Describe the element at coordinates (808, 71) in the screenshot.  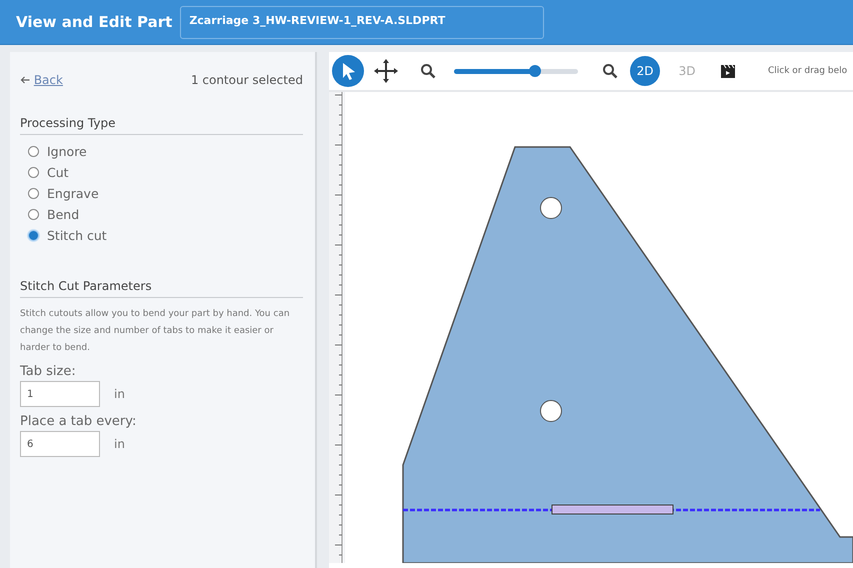
I see `hint-text: Click or drag belo` at that location.